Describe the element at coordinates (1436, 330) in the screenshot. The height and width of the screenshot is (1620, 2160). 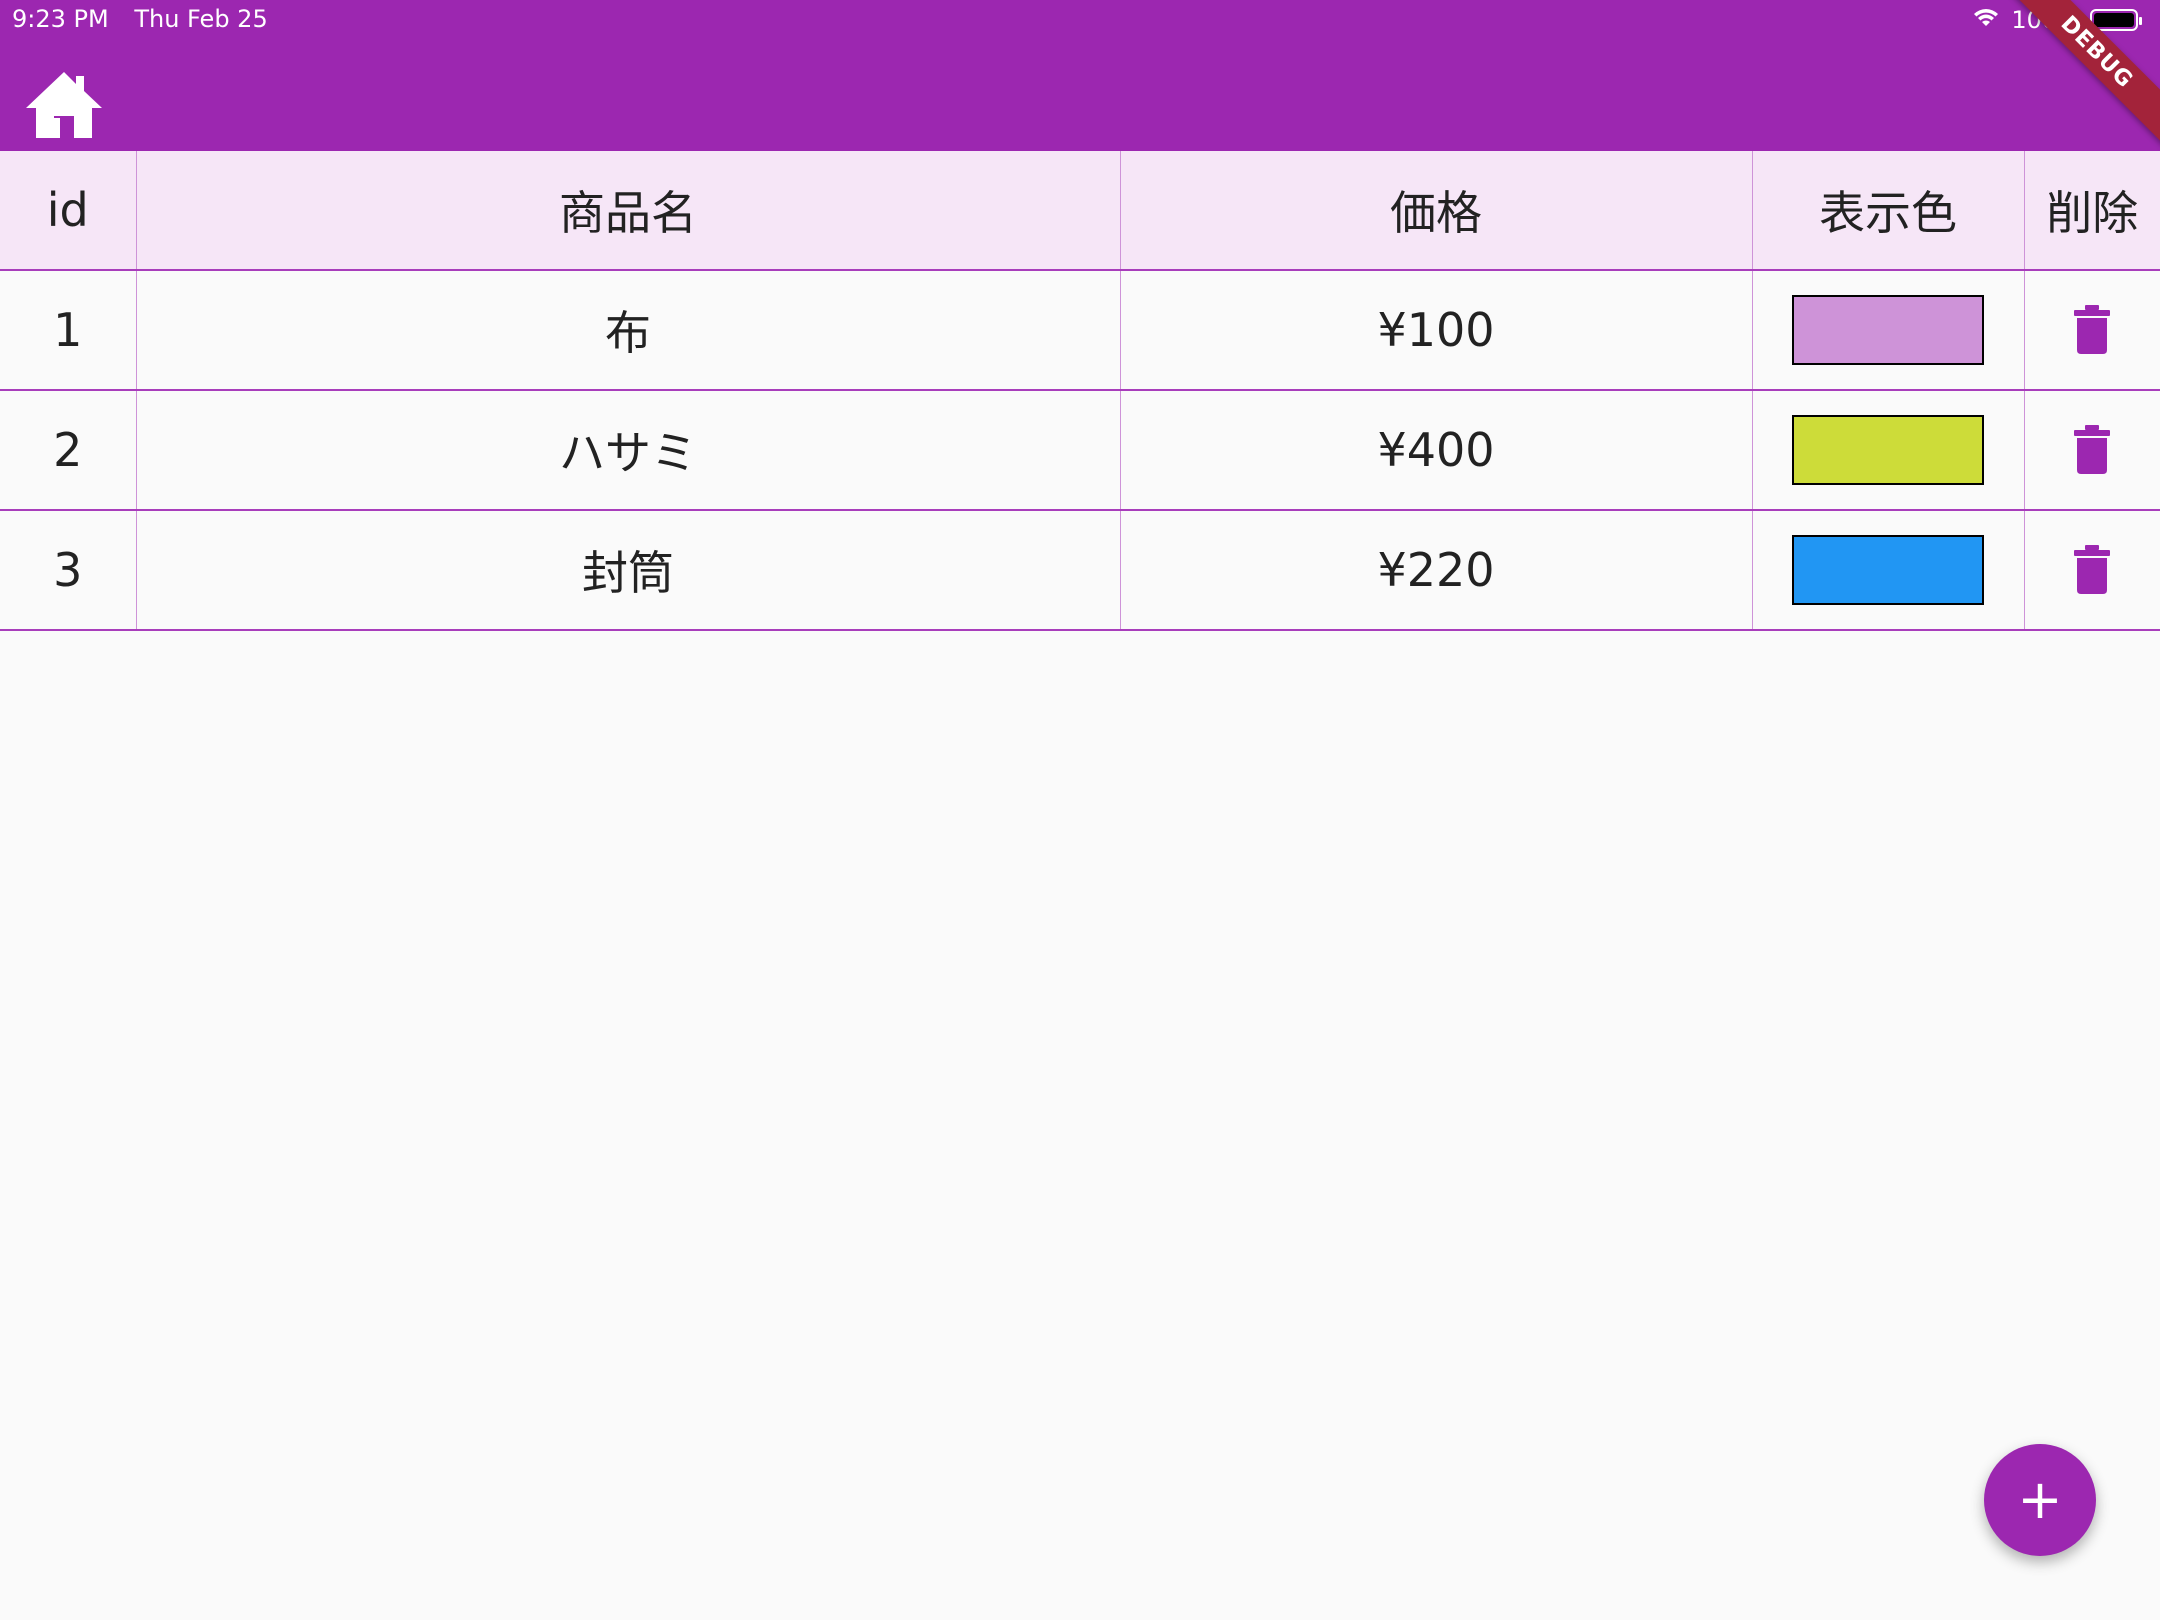
I see `cell-price: ¥100` at that location.